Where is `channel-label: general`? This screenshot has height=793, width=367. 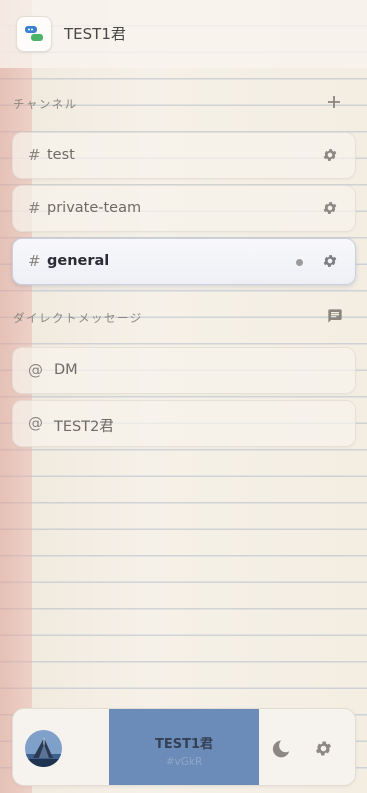
channel-label: general is located at coordinates (78, 261).